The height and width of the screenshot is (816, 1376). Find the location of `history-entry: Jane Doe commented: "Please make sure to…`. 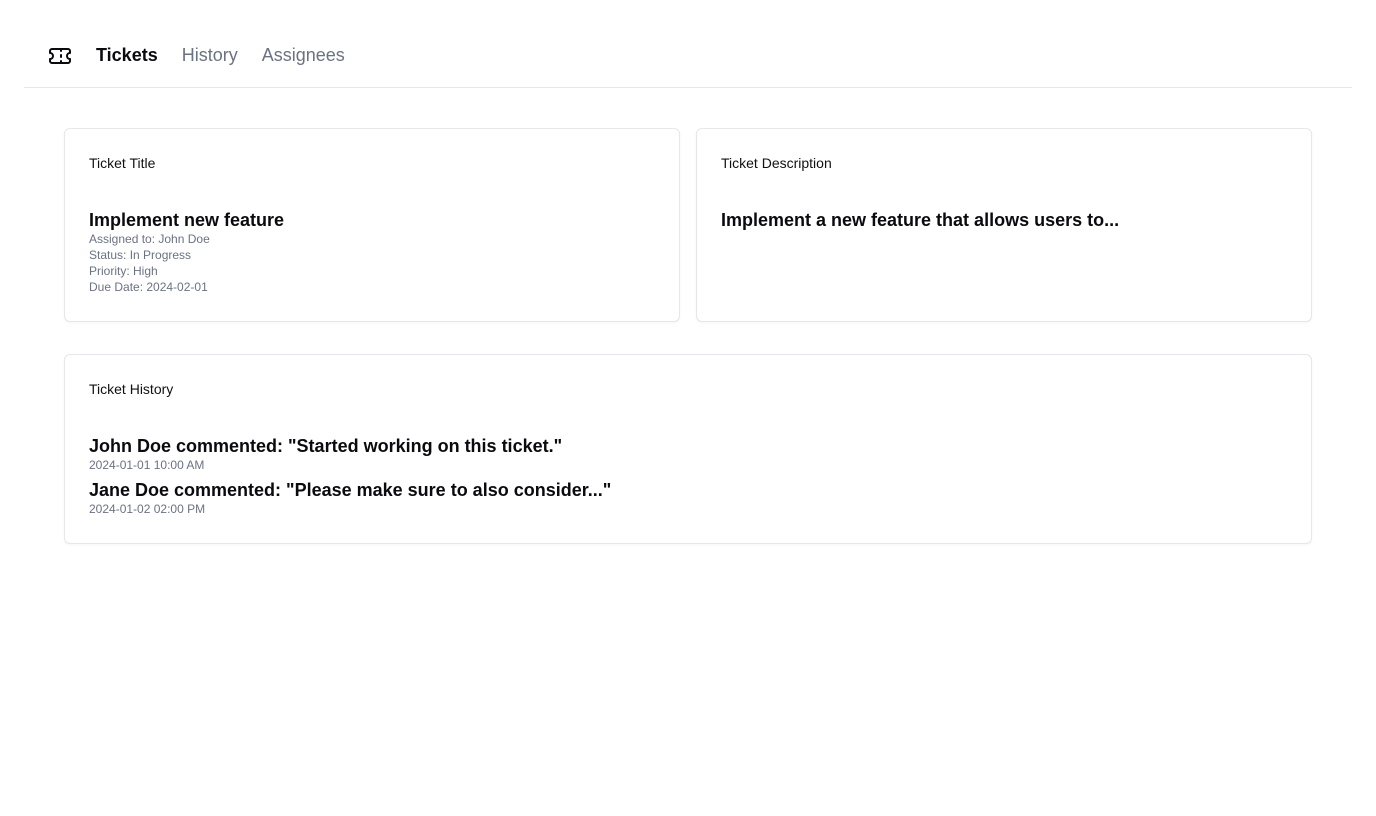

history-entry: Jane Doe commented: "Please make sure to… is located at coordinates (688, 498).